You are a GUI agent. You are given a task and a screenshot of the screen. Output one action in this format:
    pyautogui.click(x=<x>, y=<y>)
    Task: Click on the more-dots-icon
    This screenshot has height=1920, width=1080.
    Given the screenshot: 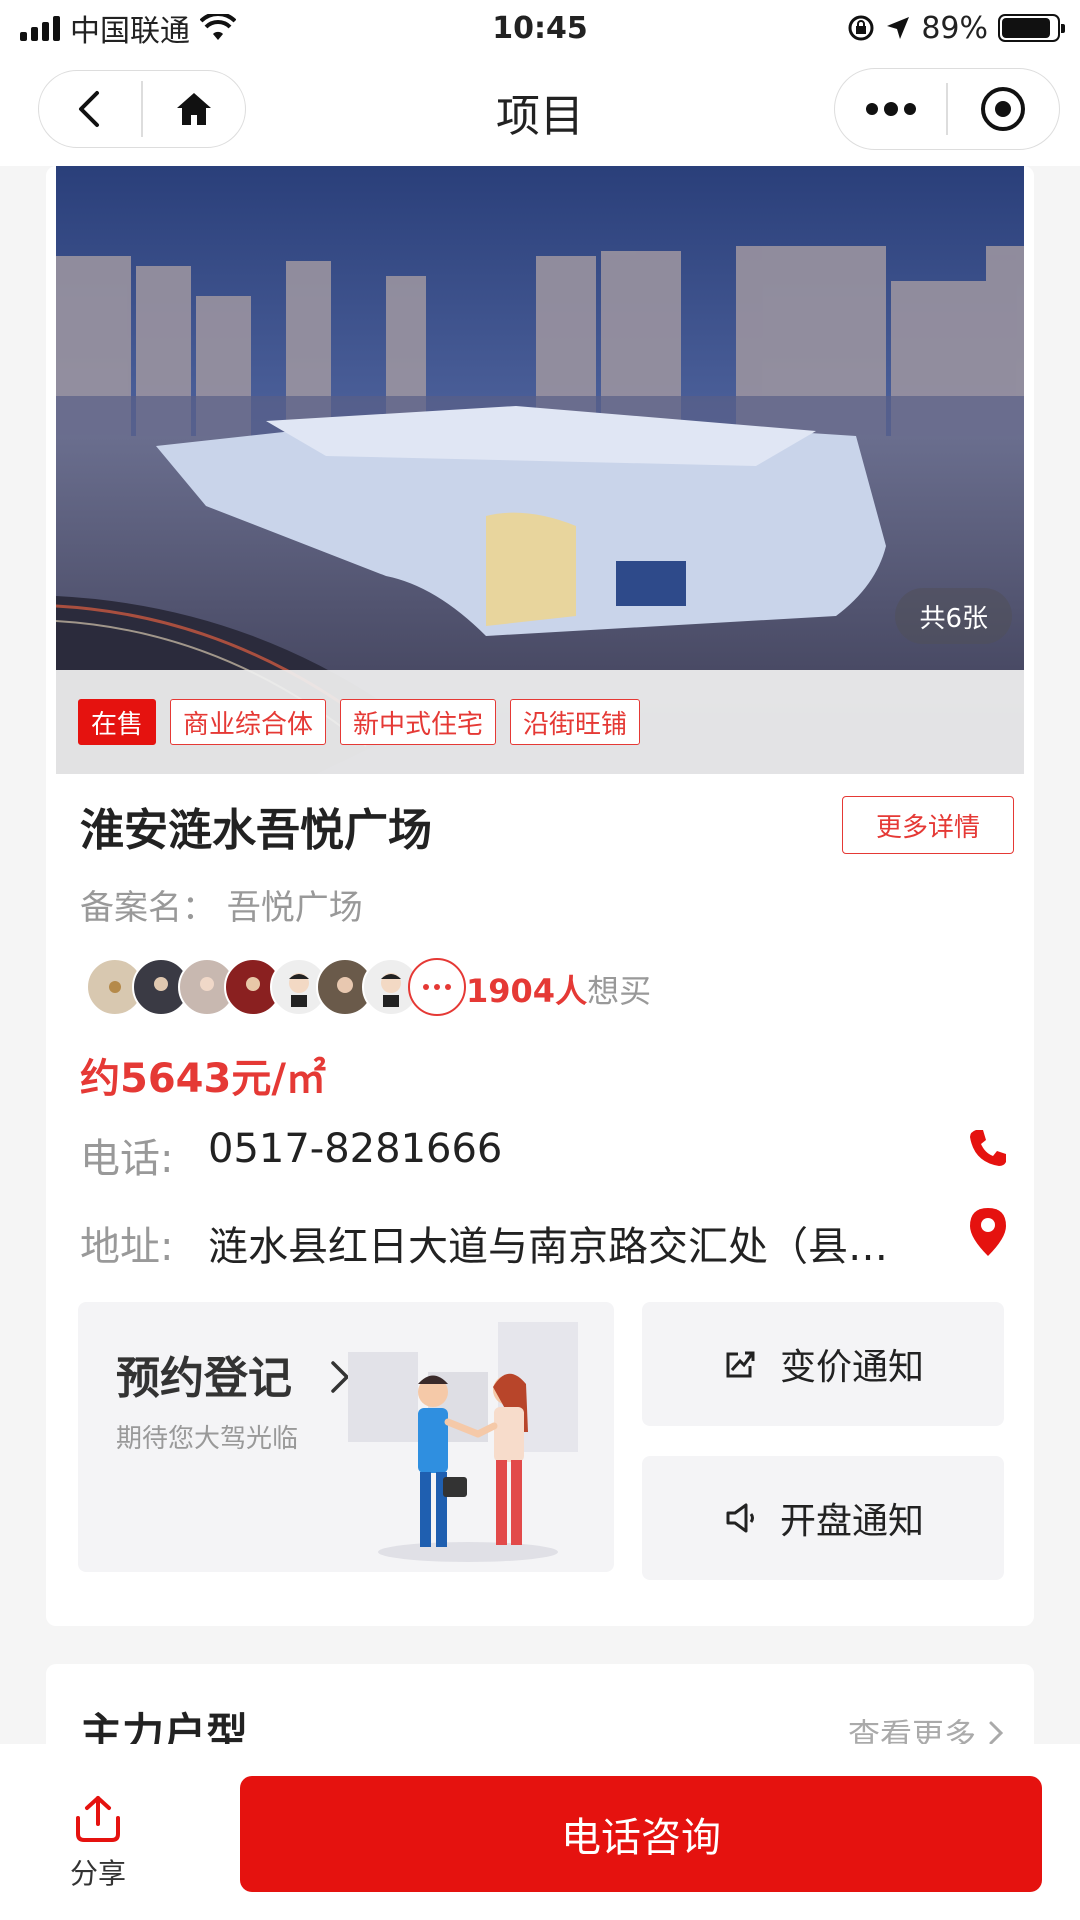 What is the action you would take?
    pyautogui.click(x=890, y=109)
    